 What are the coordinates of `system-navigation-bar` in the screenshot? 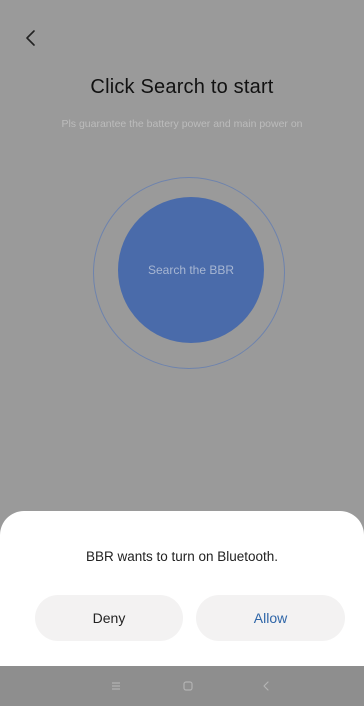 It's located at (182, 686).